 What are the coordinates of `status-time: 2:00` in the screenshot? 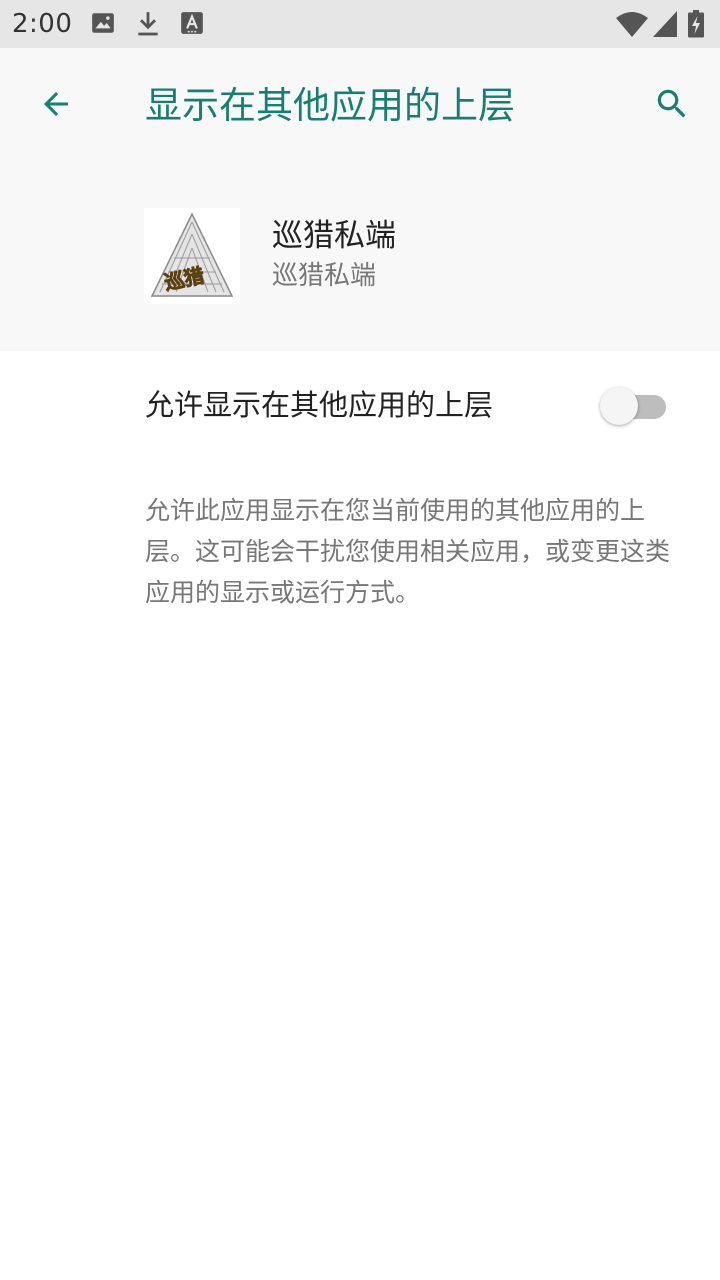 It's located at (42, 24).